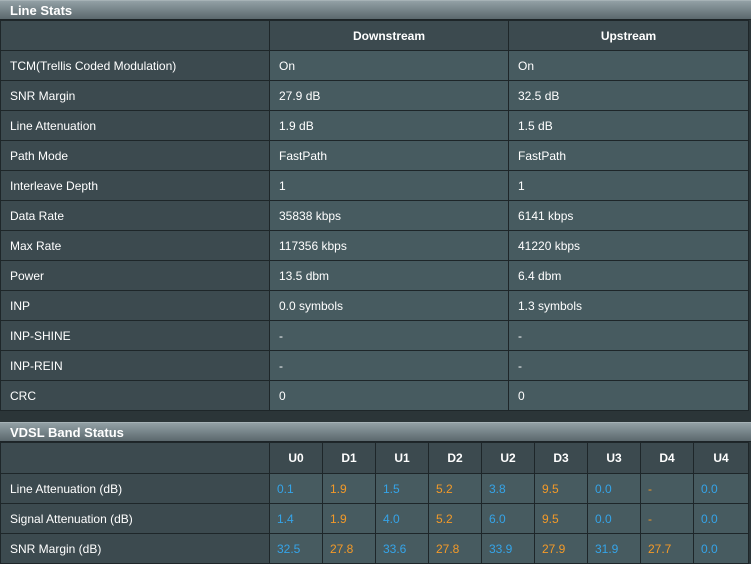 Image resolution: width=751 pixels, height=564 pixels. I want to click on band-header-d2: D2, so click(455, 458).